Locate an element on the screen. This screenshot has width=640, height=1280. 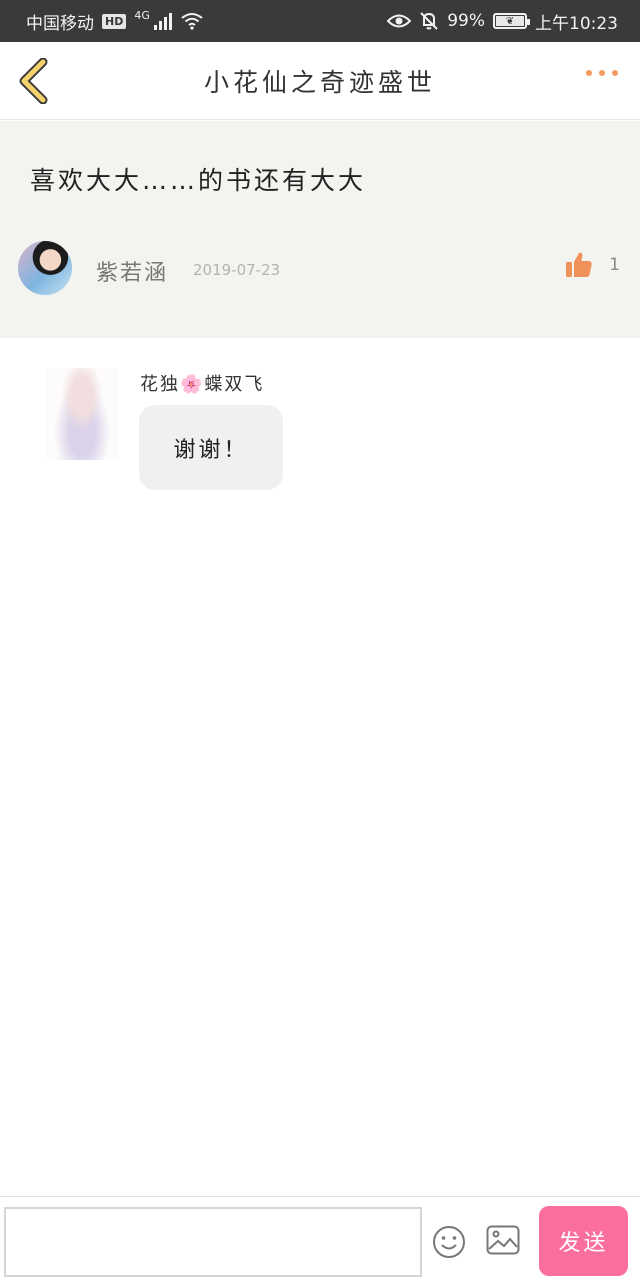
mute-bell-icon is located at coordinates (429, 21).